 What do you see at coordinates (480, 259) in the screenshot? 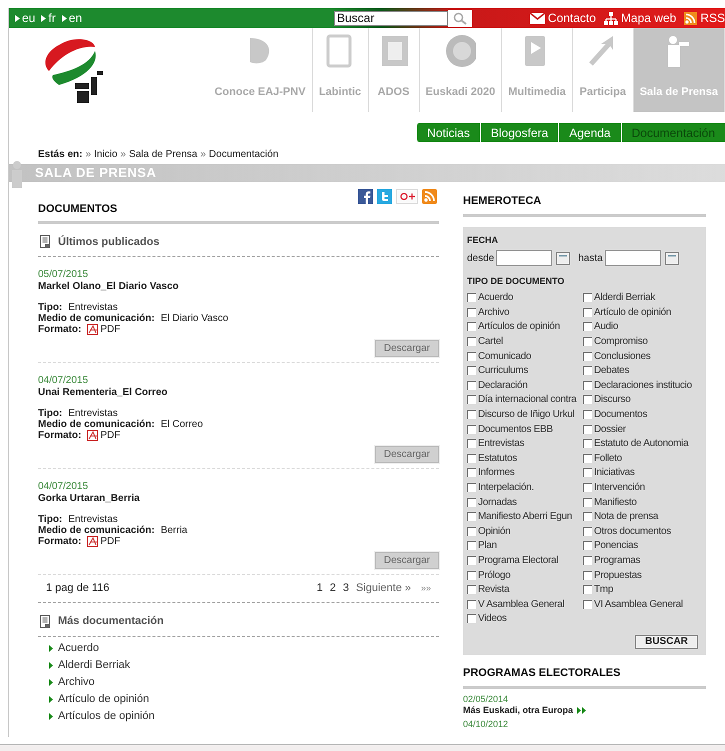
I see `field-label: desde` at bounding box center [480, 259].